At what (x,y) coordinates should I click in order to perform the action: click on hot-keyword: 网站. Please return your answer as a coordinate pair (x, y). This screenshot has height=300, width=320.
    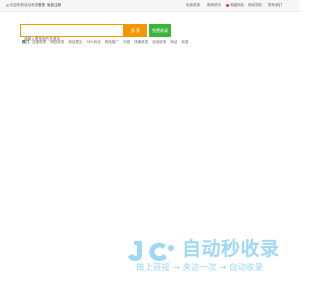
    Looking at the image, I should click on (173, 42).